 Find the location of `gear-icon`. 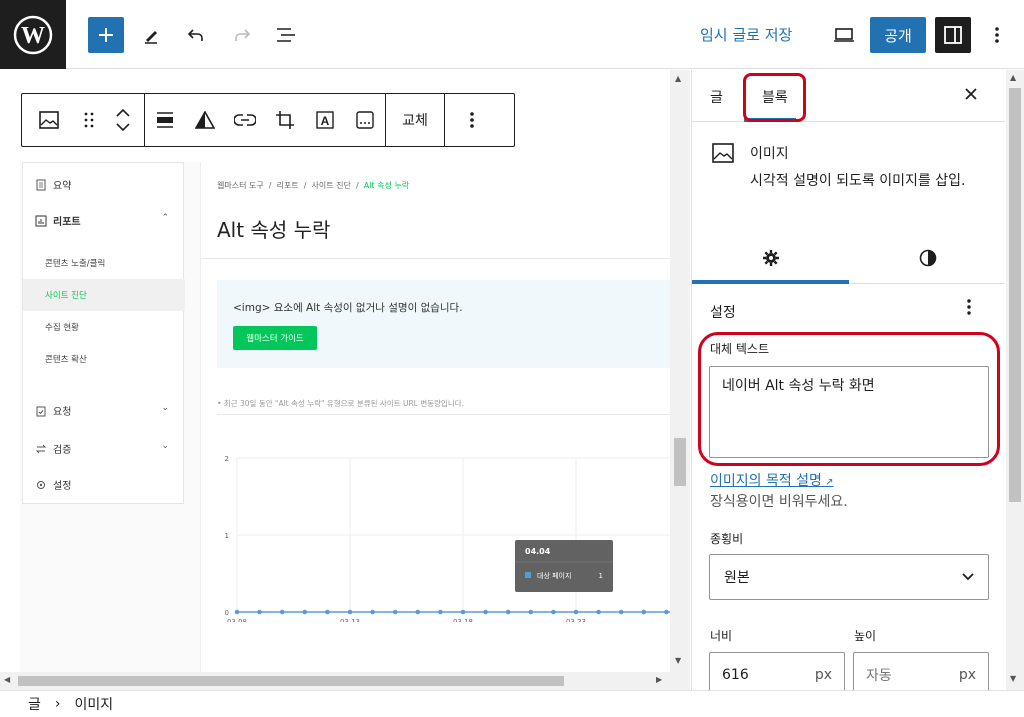

gear-icon is located at coordinates (41, 484).